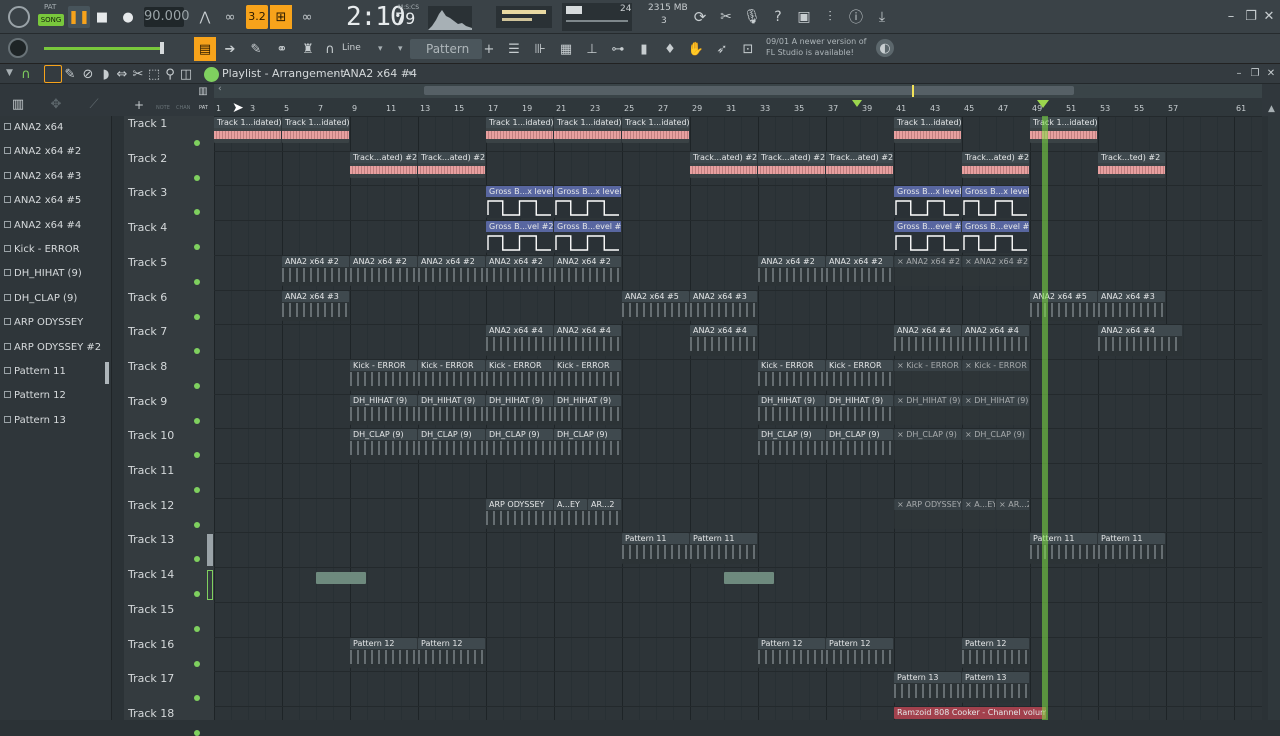 The height and width of the screenshot is (736, 1280). What do you see at coordinates (700, 17) in the screenshot?
I see `undo-history-icon: ⟳` at bounding box center [700, 17].